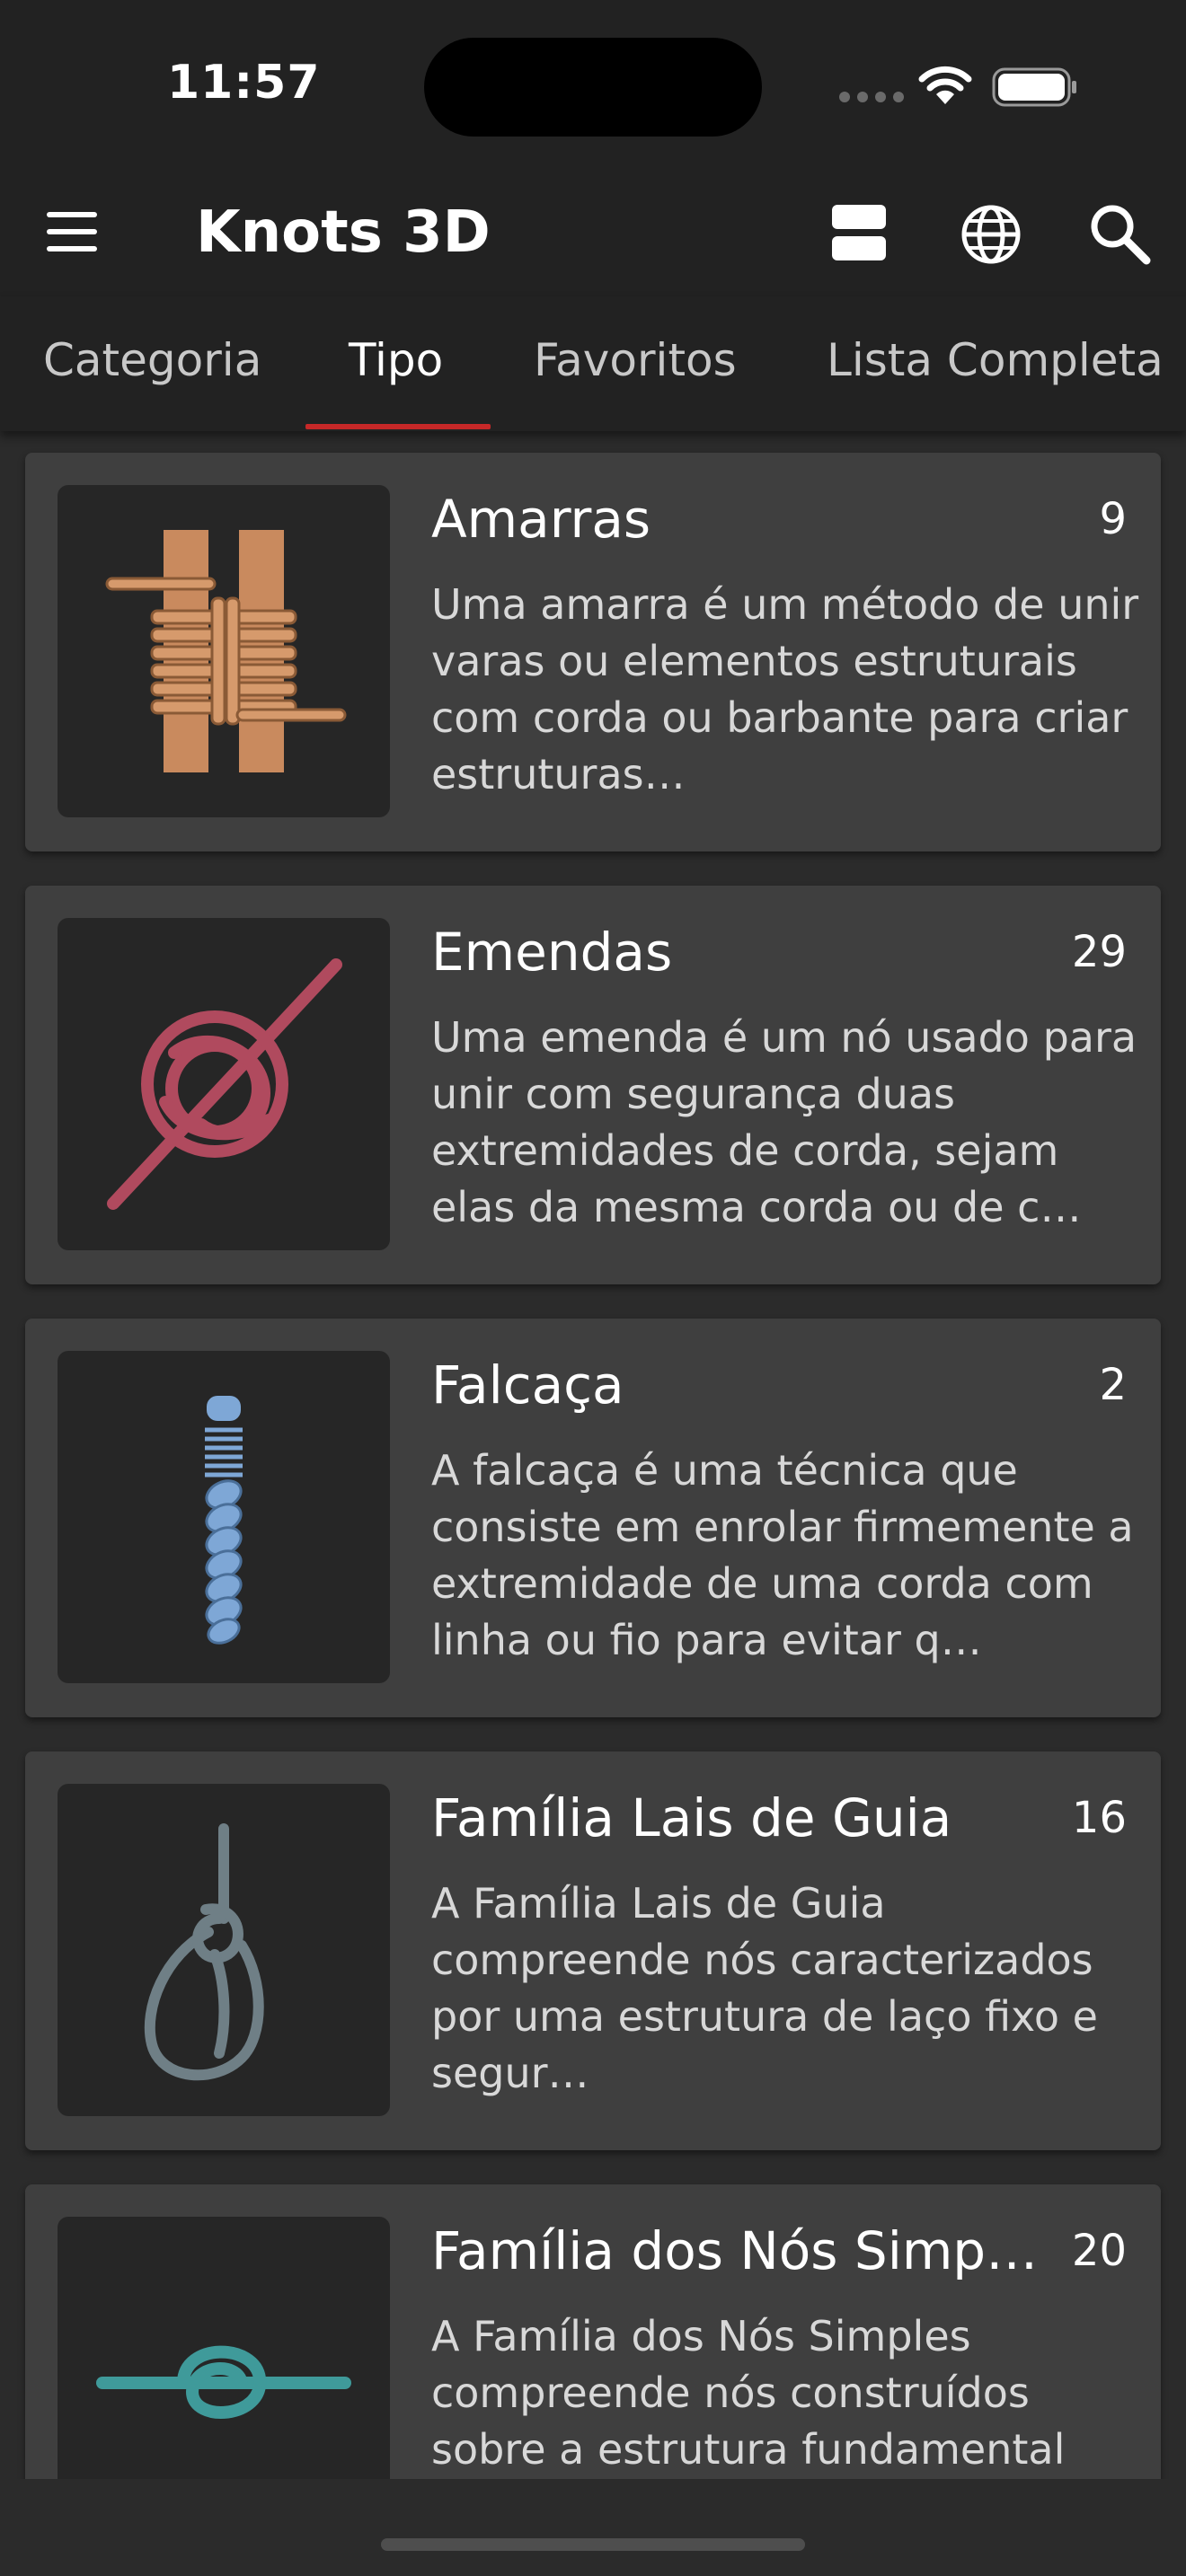 Image resolution: width=1186 pixels, height=2576 pixels. What do you see at coordinates (991, 234) in the screenshot?
I see `globe-icon` at bounding box center [991, 234].